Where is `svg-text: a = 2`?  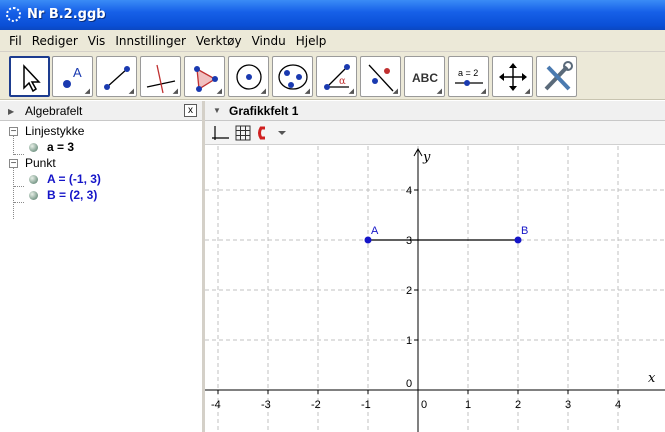 svg-text: a = 2 is located at coordinates (468, 73).